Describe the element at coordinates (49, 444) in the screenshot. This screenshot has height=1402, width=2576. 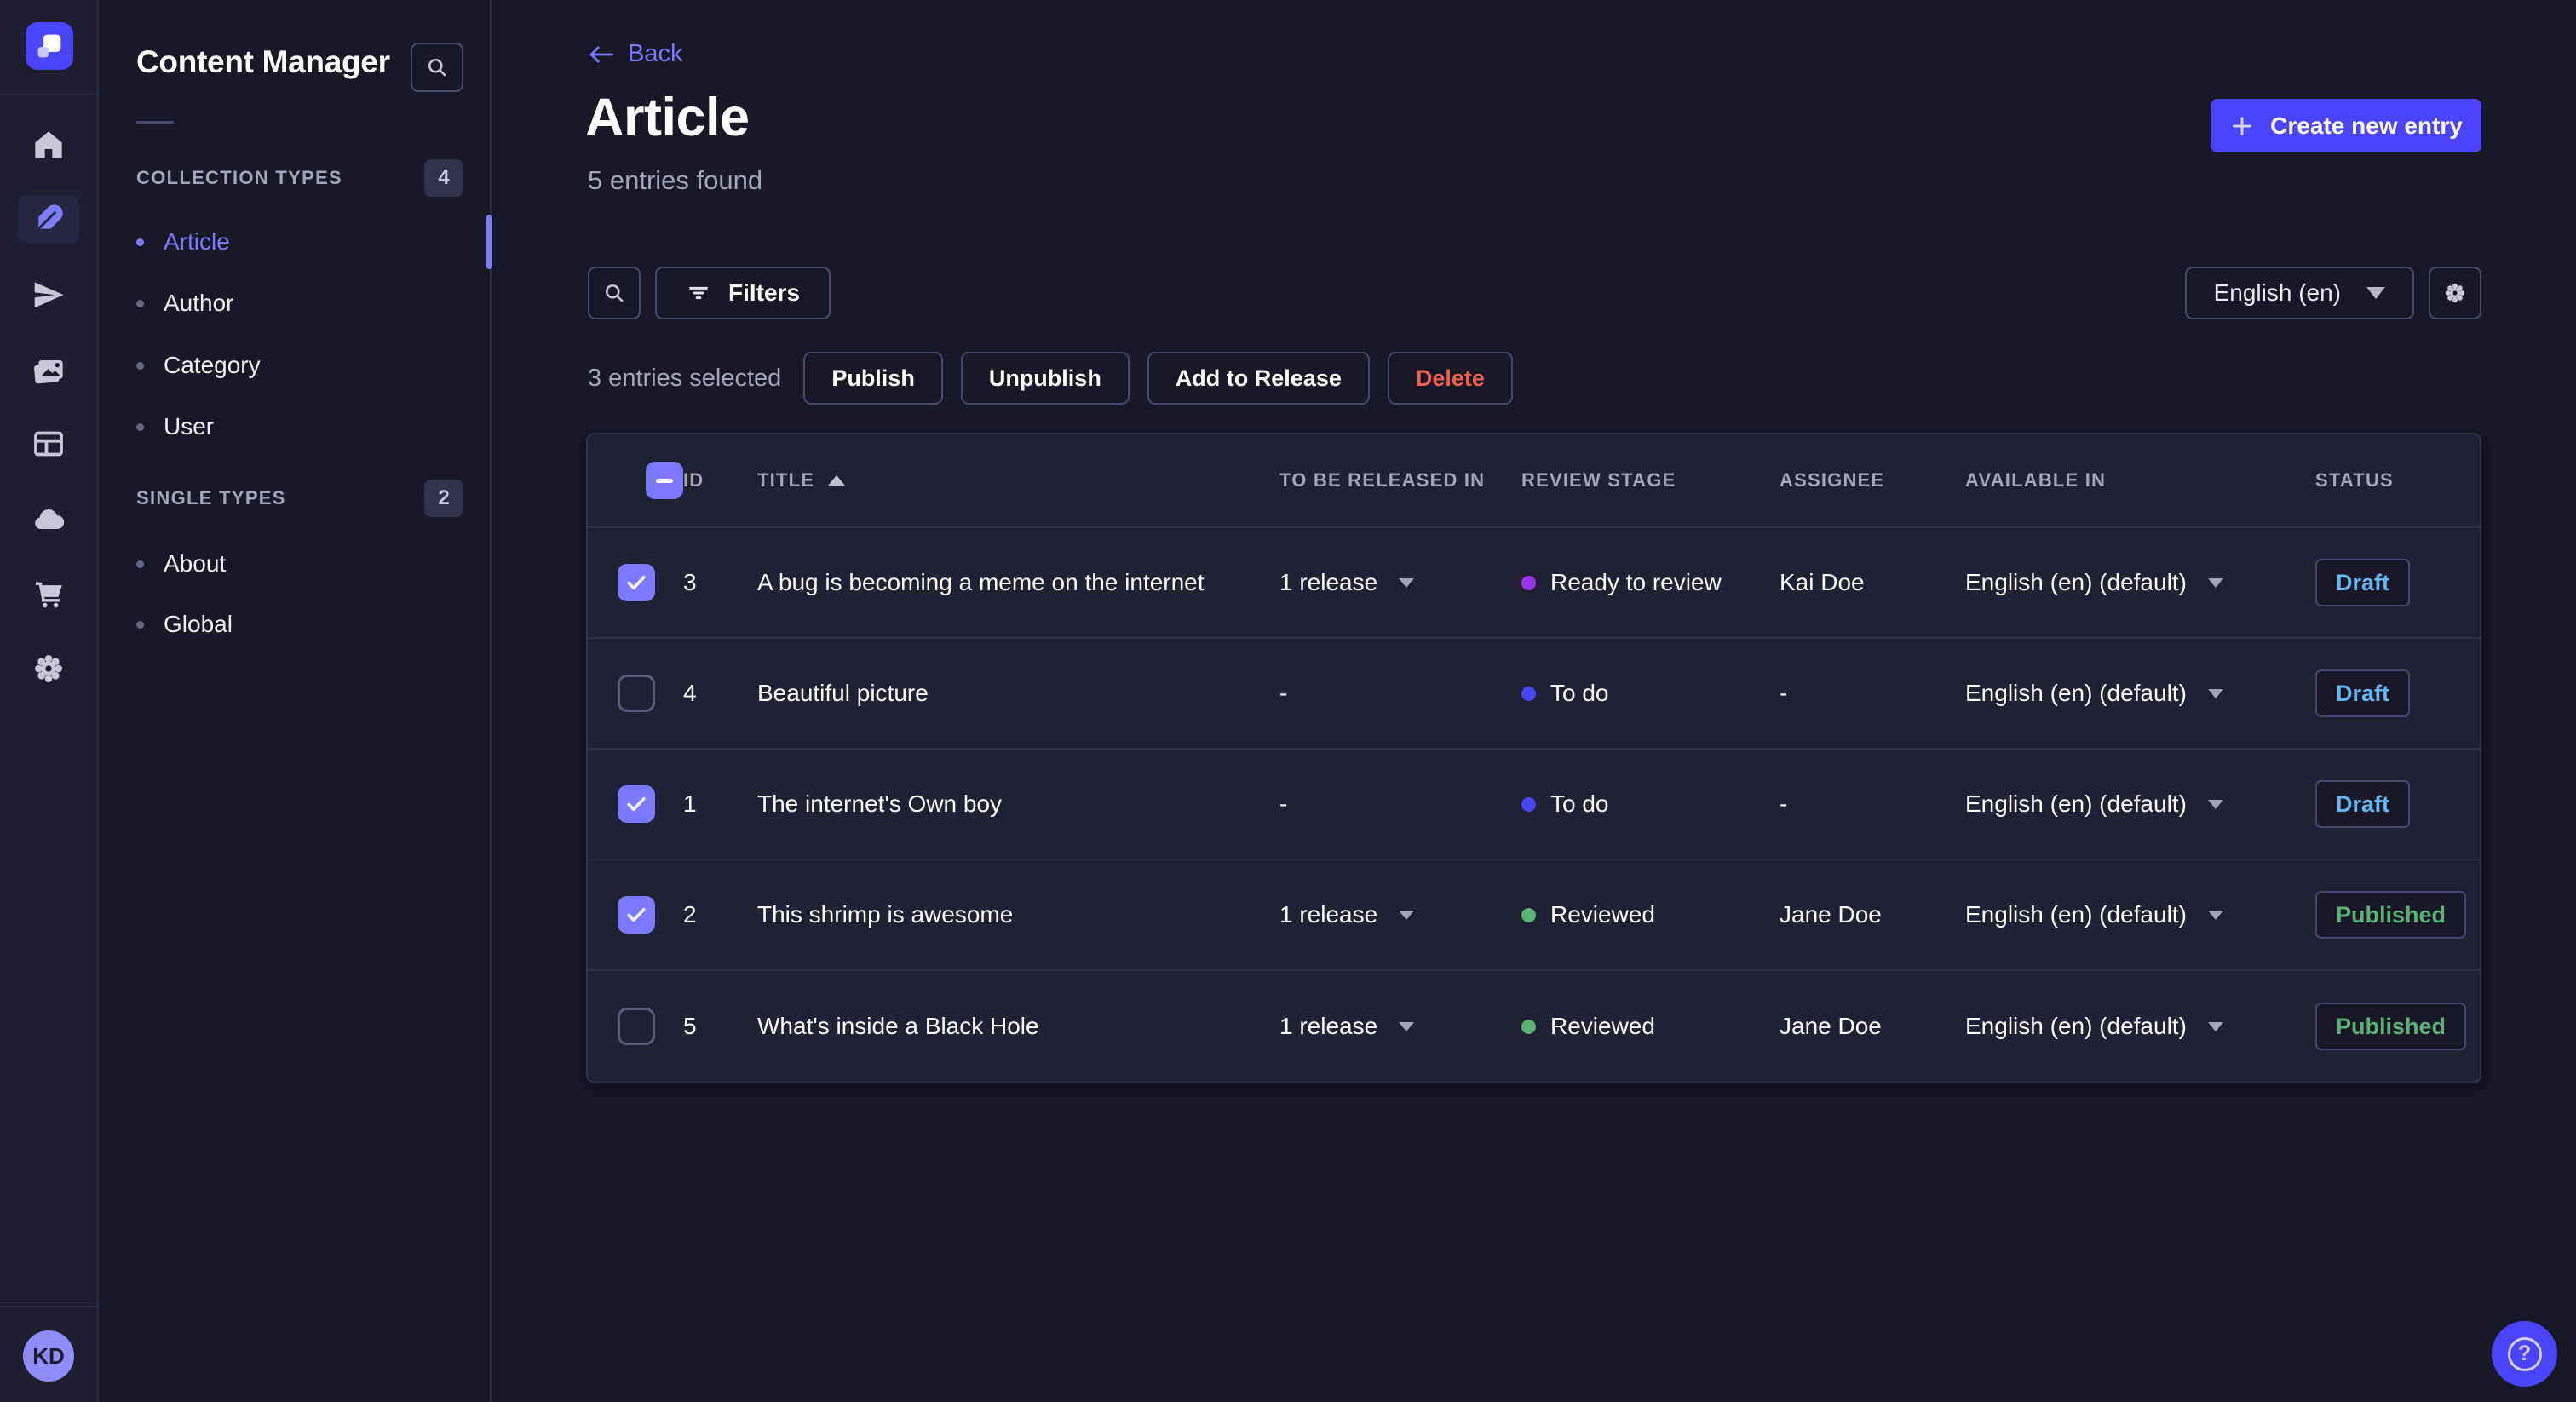
I see `nav-content-type-builder` at that location.